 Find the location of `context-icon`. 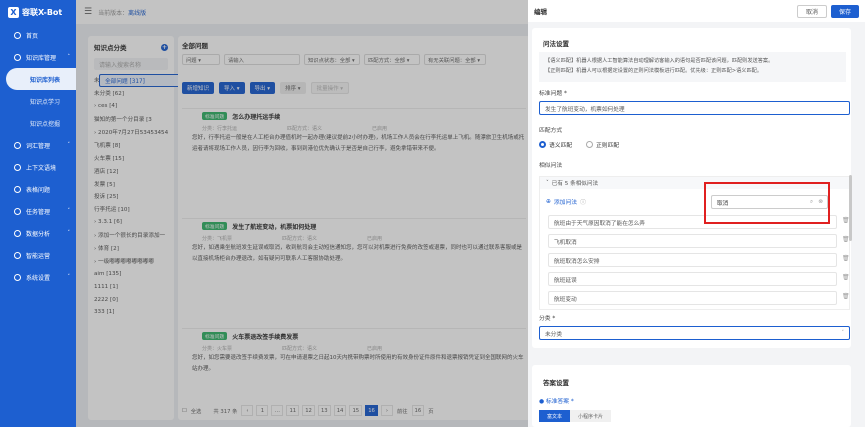

context-icon is located at coordinates (17, 167).